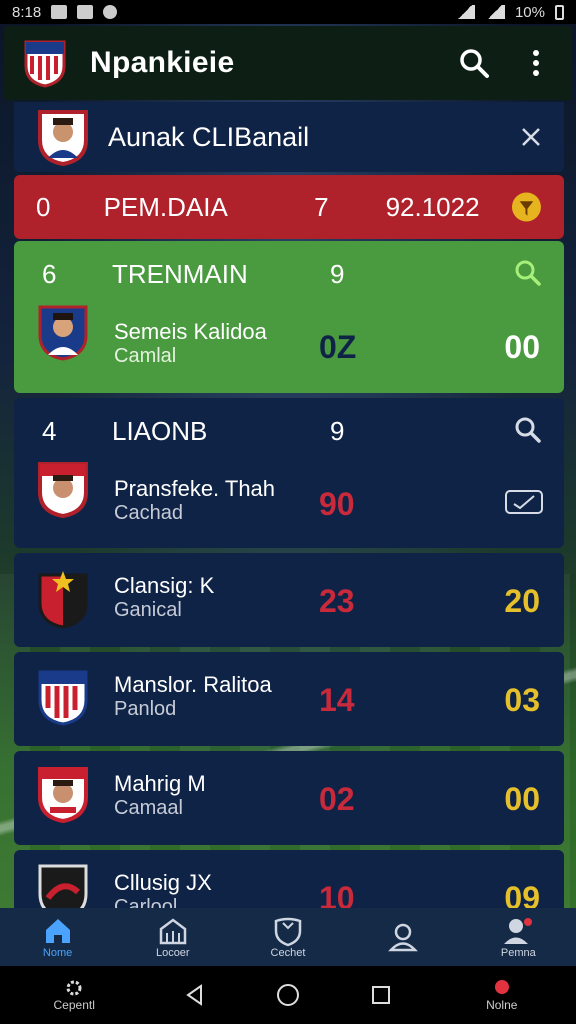 The height and width of the screenshot is (1024, 576). I want to click on score-left: 02, so click(337, 799).